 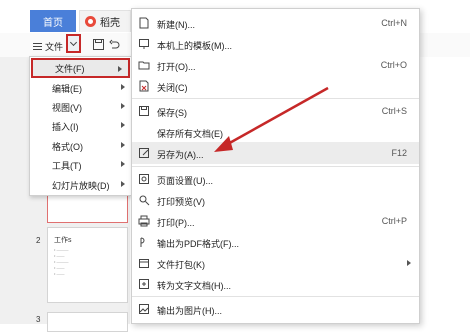 What do you see at coordinates (275, 111) in the screenshot?
I see `submenu-item-save: 保存(S) Ctrl+S` at bounding box center [275, 111].